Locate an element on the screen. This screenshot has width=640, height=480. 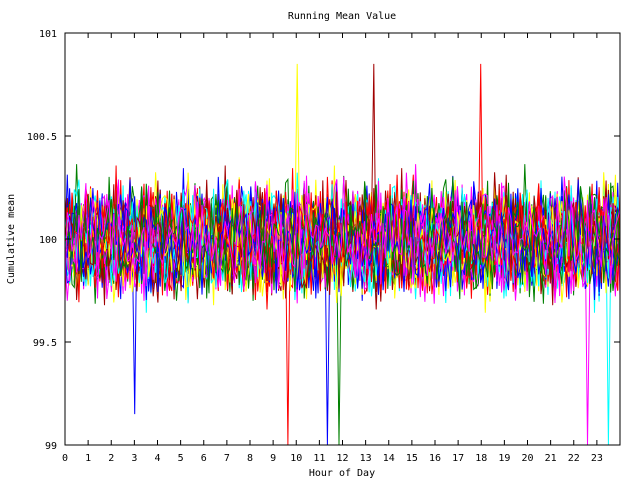
x-tick-label-19: 19 is located at coordinates (504, 458).